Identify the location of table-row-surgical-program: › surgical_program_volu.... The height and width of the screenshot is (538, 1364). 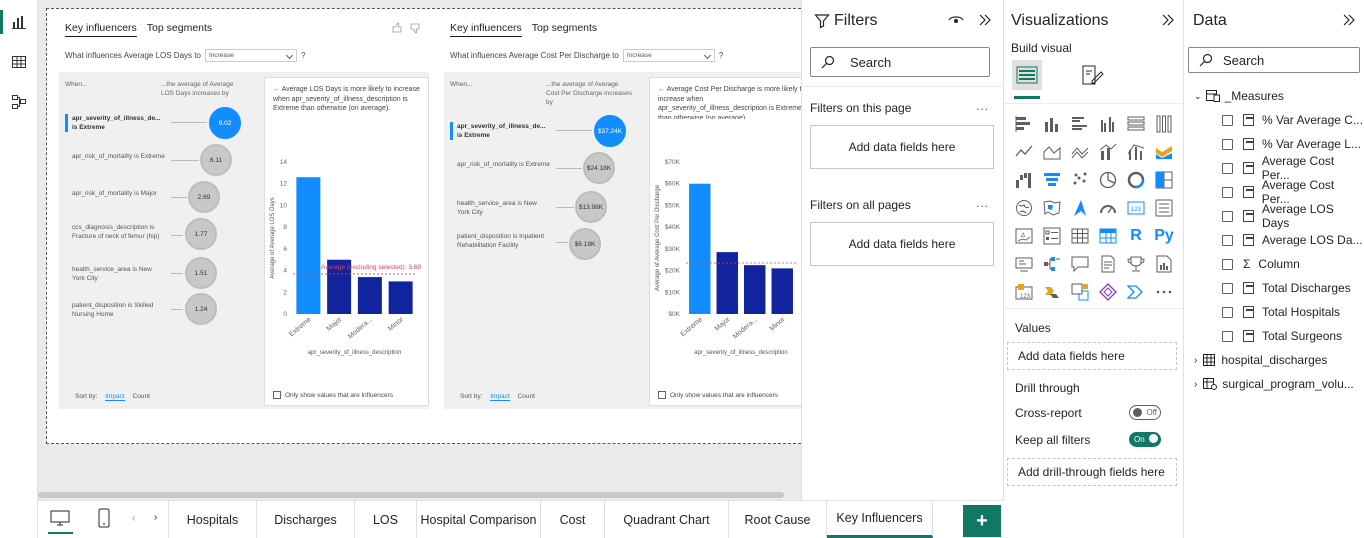
(1274, 384).